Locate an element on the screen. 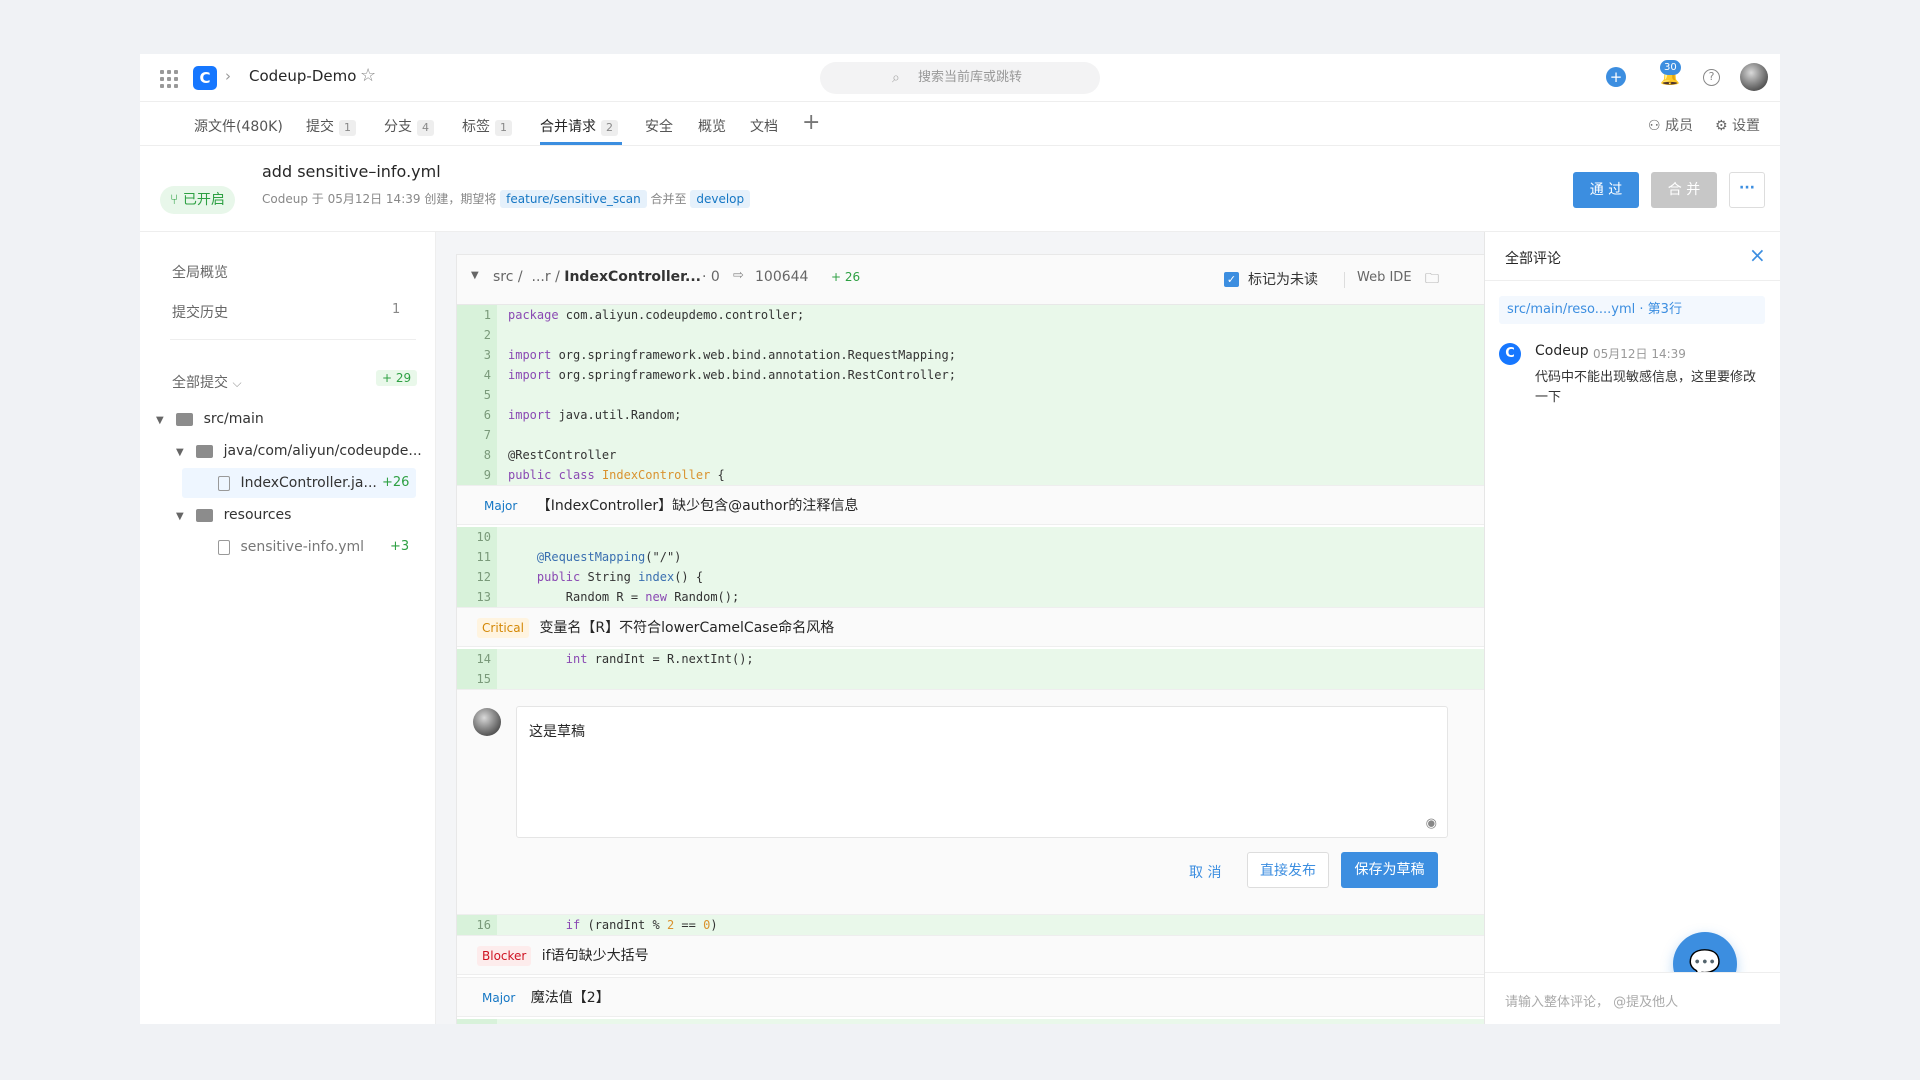  issue-text: 变量名【R】不符合lowerCamelCase命名风格 is located at coordinates (687, 628).